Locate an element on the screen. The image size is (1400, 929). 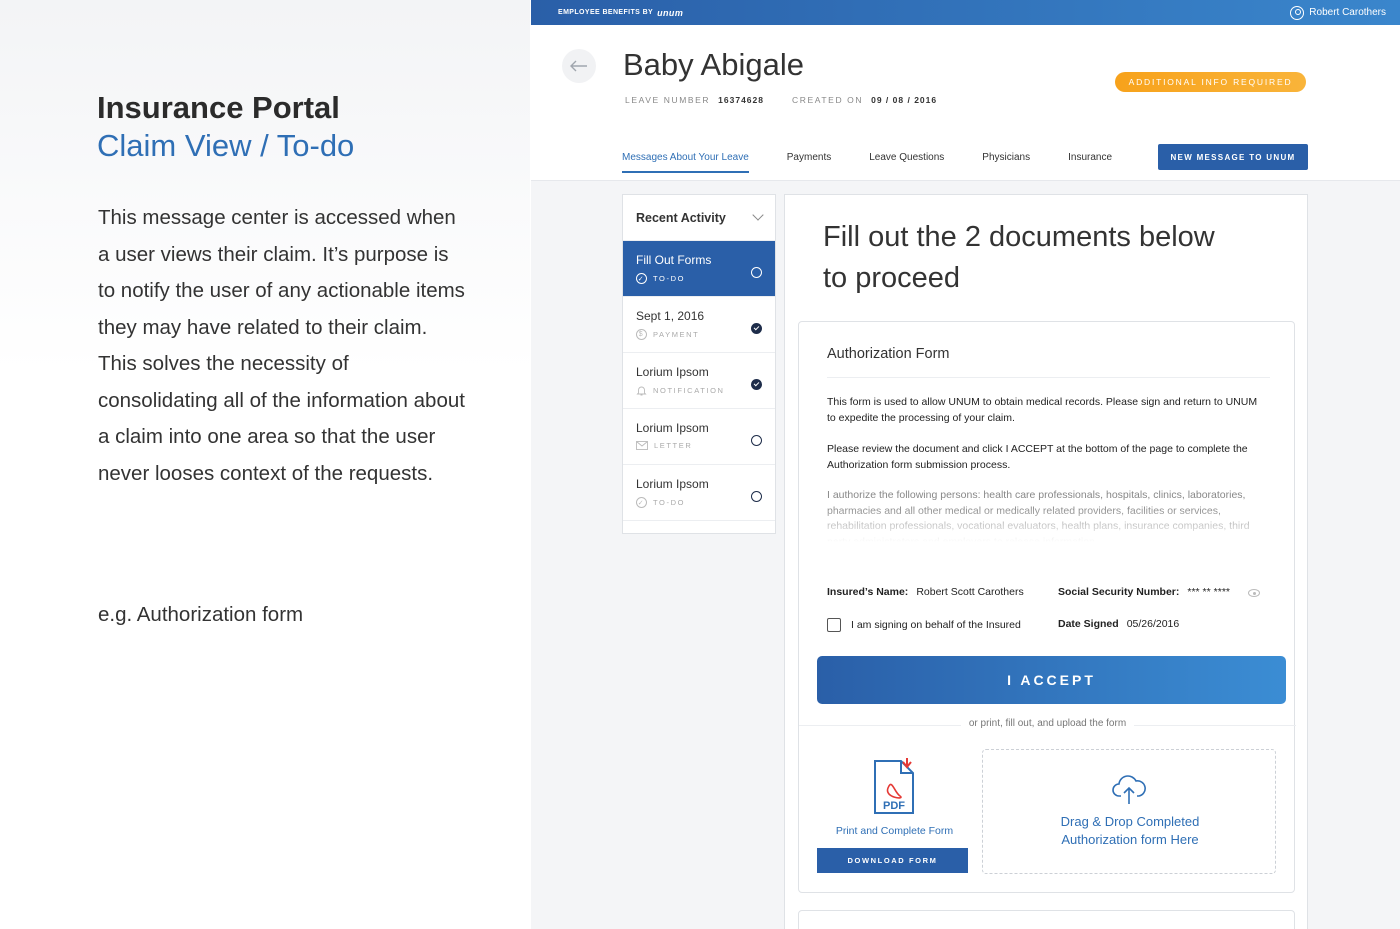
behalf-checkbox is located at coordinates (834, 625).